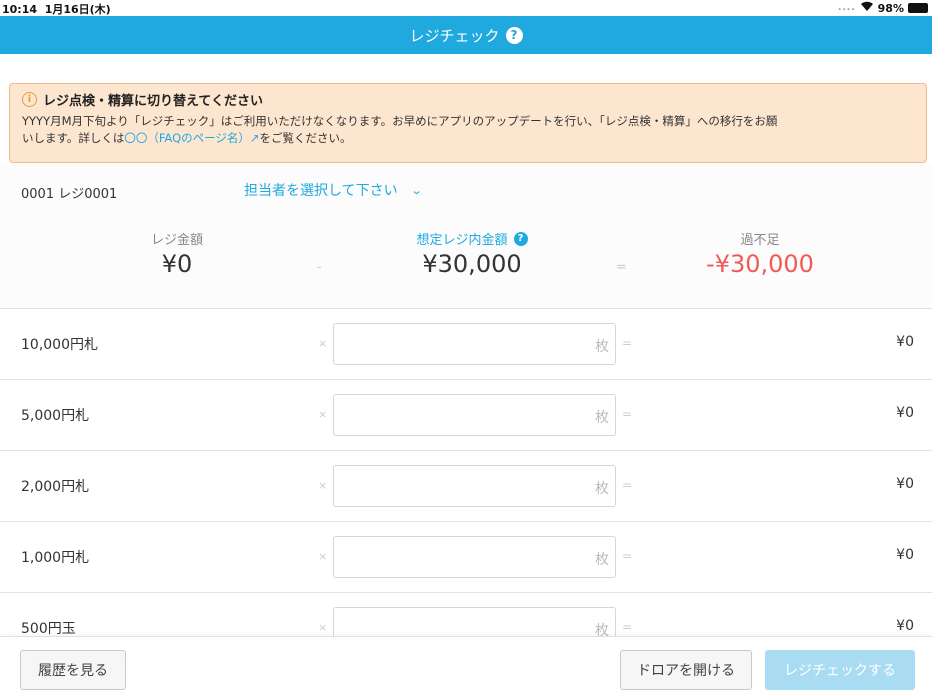 The width and height of the screenshot is (932, 698). Describe the element at coordinates (466, 667) in the screenshot. I see `footer-bar: 履歴を見る ドロアを開ける レジチェックする` at that location.